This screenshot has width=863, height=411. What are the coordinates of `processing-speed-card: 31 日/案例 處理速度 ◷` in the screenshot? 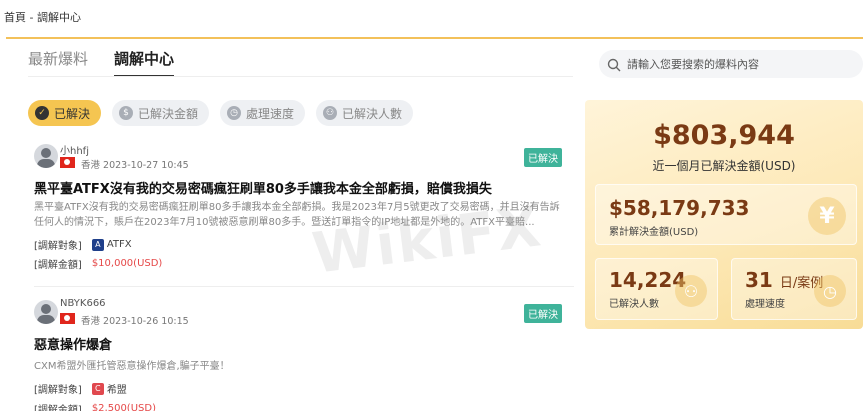 It's located at (794, 289).